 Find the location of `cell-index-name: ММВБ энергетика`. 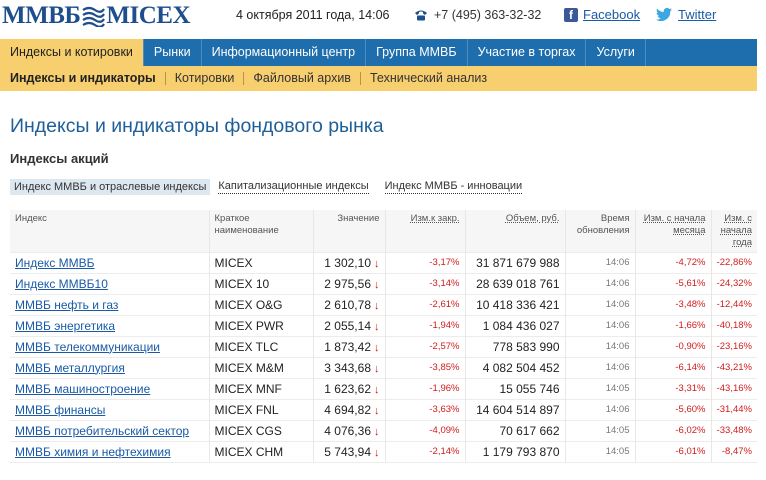

cell-index-name: ММВБ энергетика is located at coordinates (110, 325).